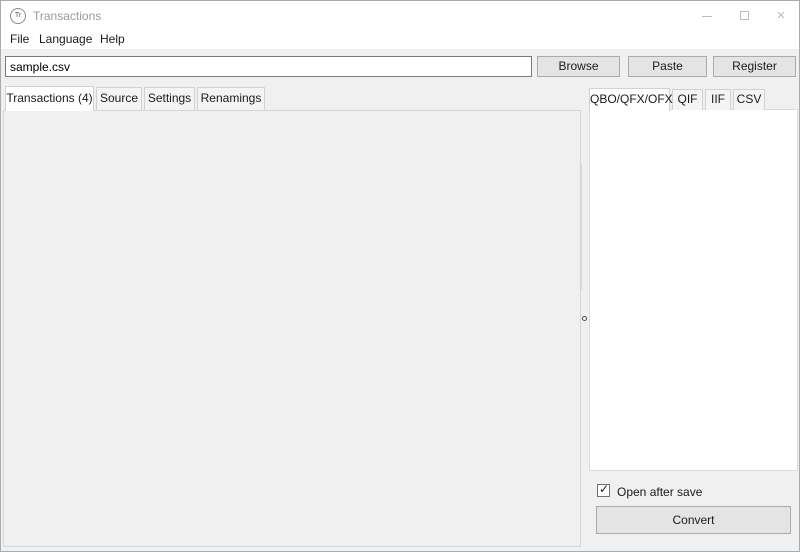 The image size is (800, 552). Describe the element at coordinates (400, 16) in the screenshot. I see `title-bar: Tr Transactions ×` at that location.